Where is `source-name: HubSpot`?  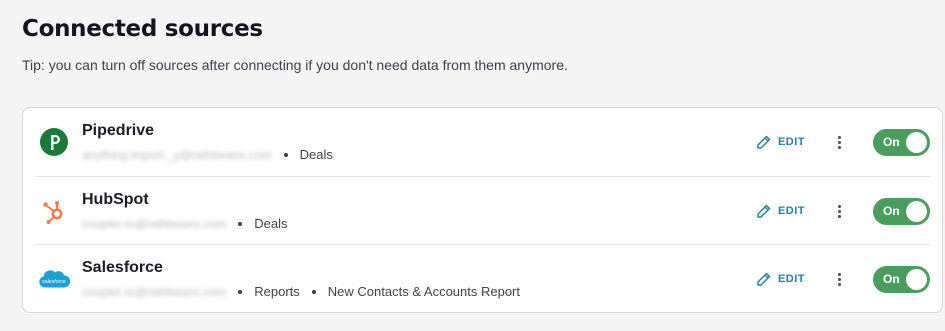 source-name: HubSpot is located at coordinates (115, 199).